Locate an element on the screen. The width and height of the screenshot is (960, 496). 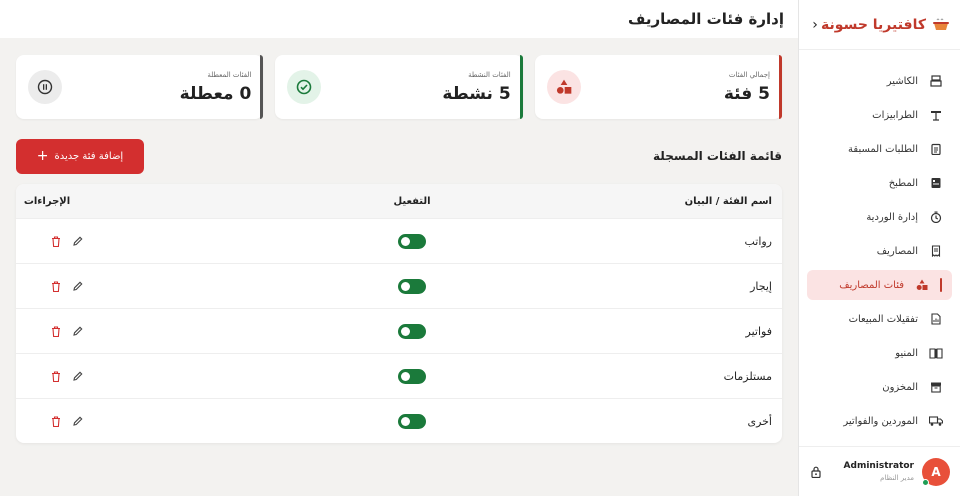
check-circle-icon is located at coordinates (304, 87).